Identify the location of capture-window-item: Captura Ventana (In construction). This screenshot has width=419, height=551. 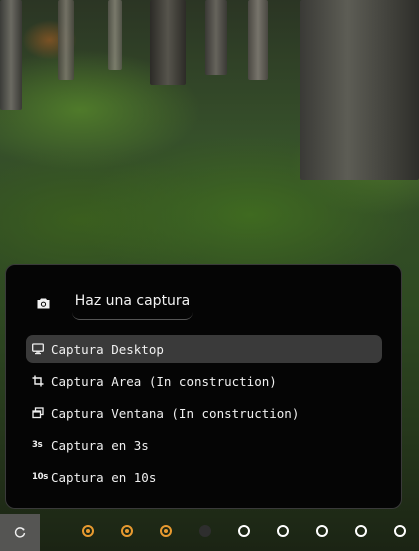
(204, 413).